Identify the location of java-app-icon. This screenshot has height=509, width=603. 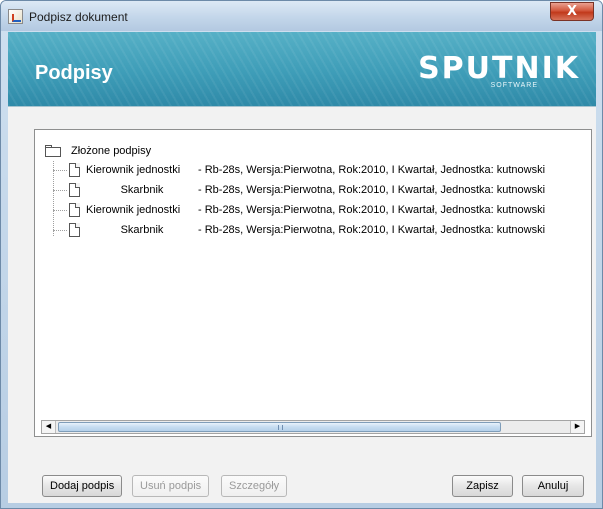
(15, 16).